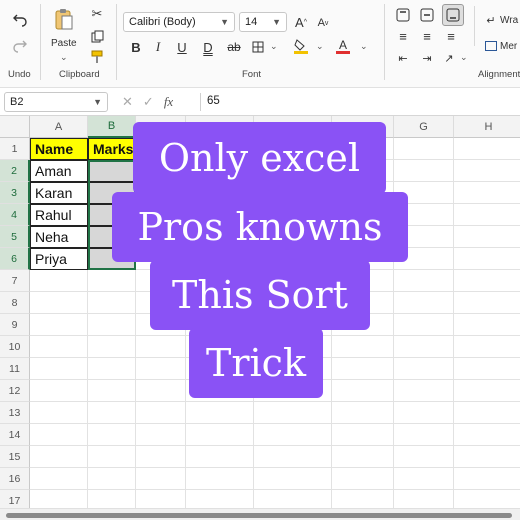 This screenshot has width=520, height=520. Describe the element at coordinates (220, 479) in the screenshot. I see `cell-d16` at that location.